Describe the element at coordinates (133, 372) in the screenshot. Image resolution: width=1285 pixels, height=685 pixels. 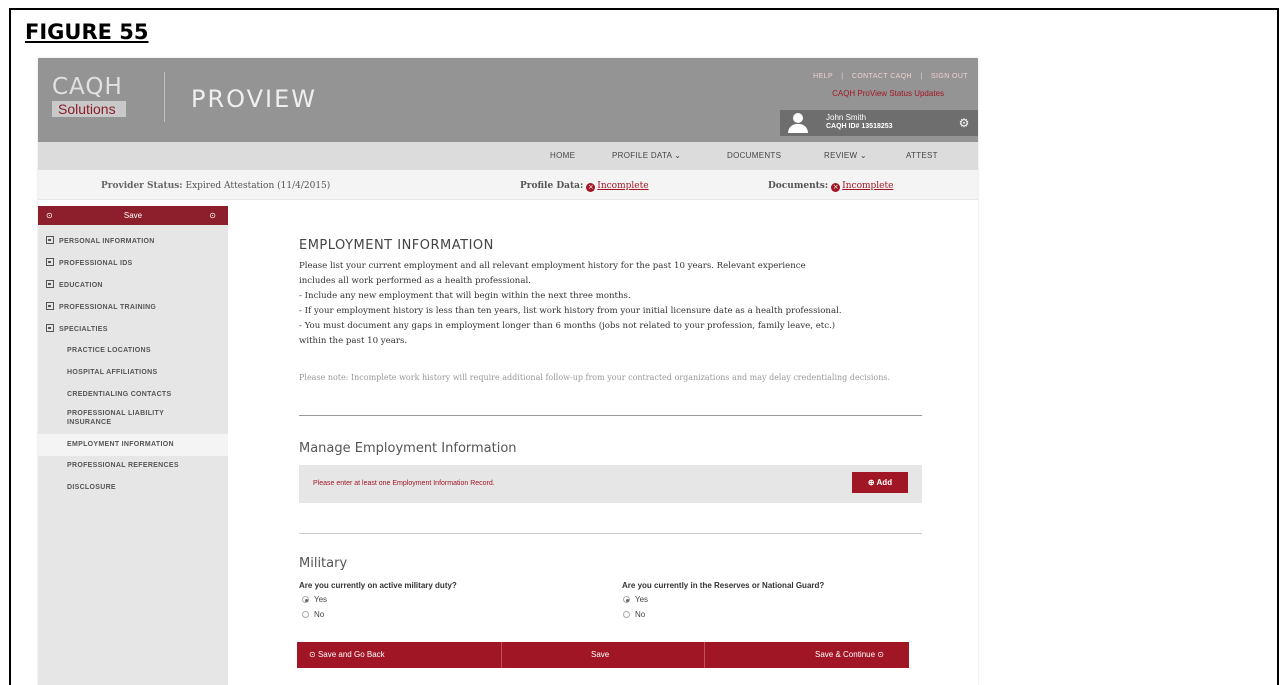
I see `sidebar-item-hospital-affiliations: HOSPITAL AFFILIATIONS` at that location.